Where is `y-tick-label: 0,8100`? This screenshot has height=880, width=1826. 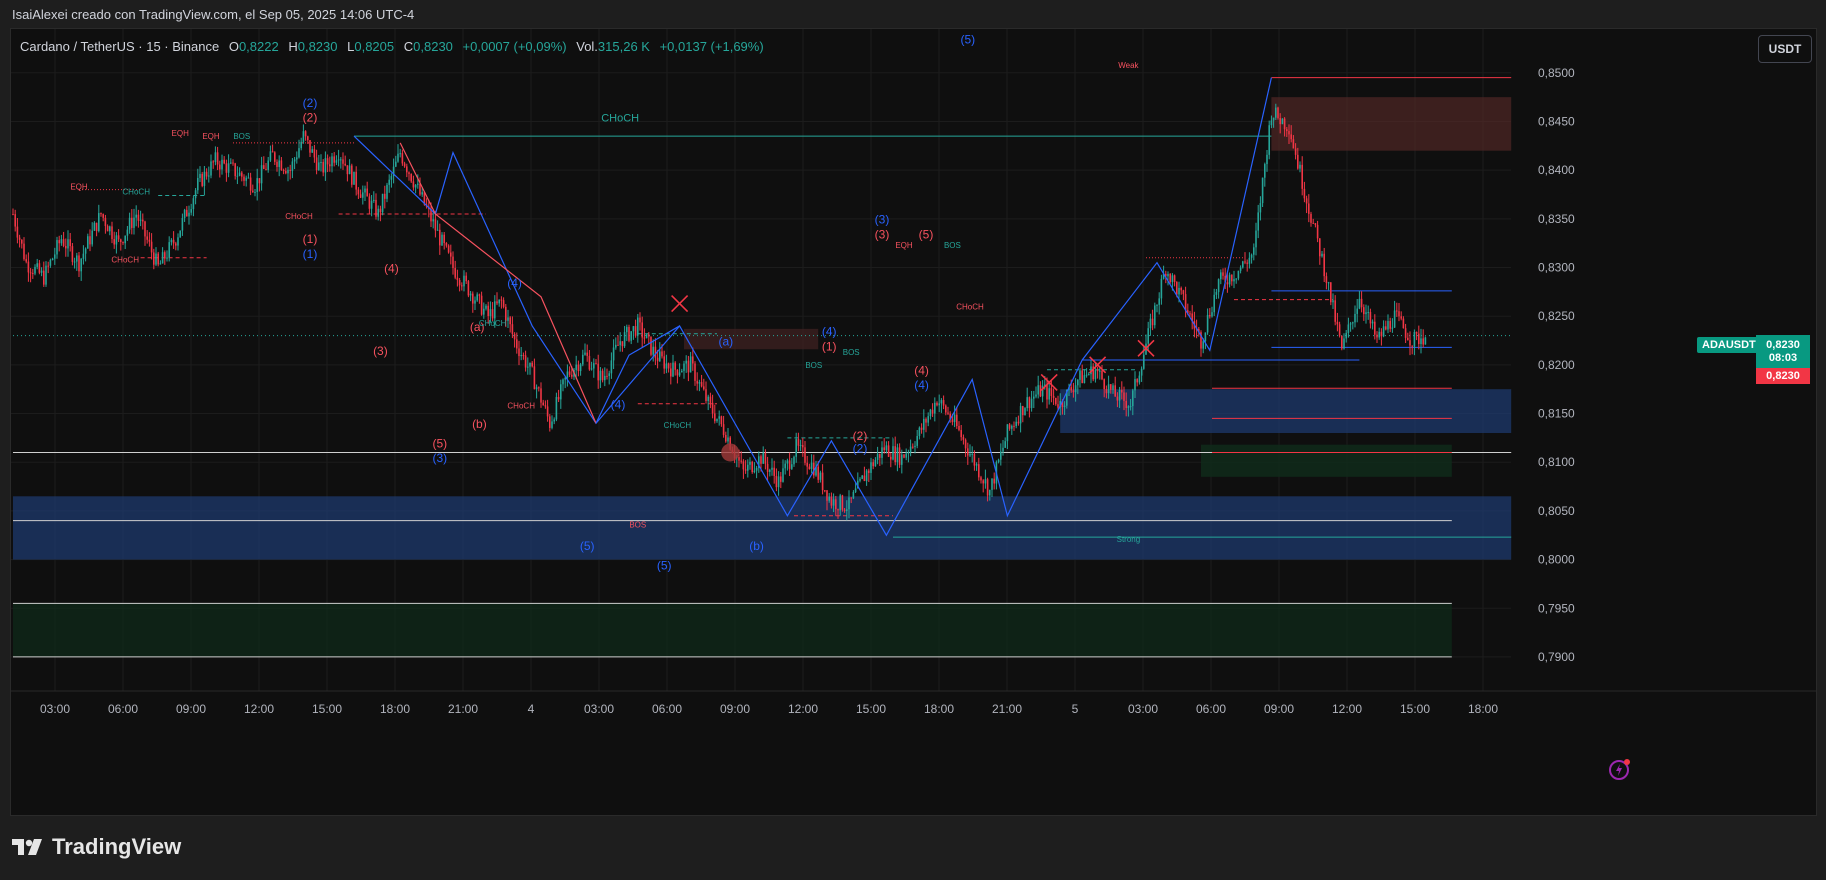
y-tick-label: 0,8100 is located at coordinates (1556, 462).